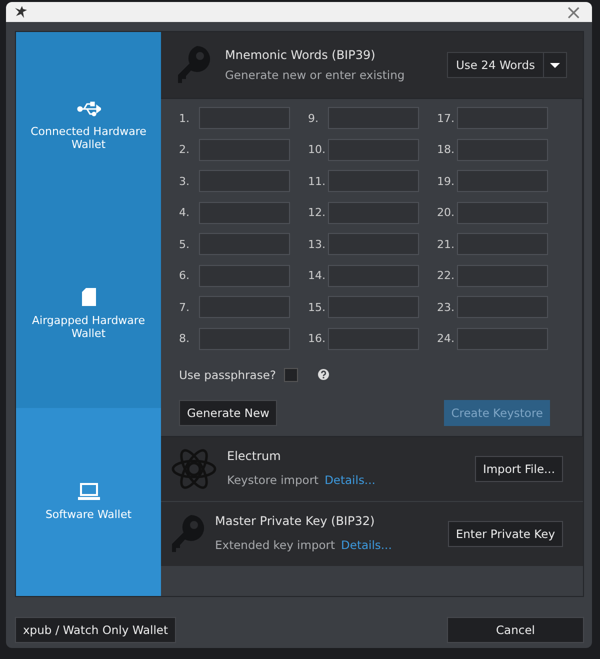 The width and height of the screenshot is (600, 659). Describe the element at coordinates (446, 275) in the screenshot. I see `word-number: 22.` at that location.